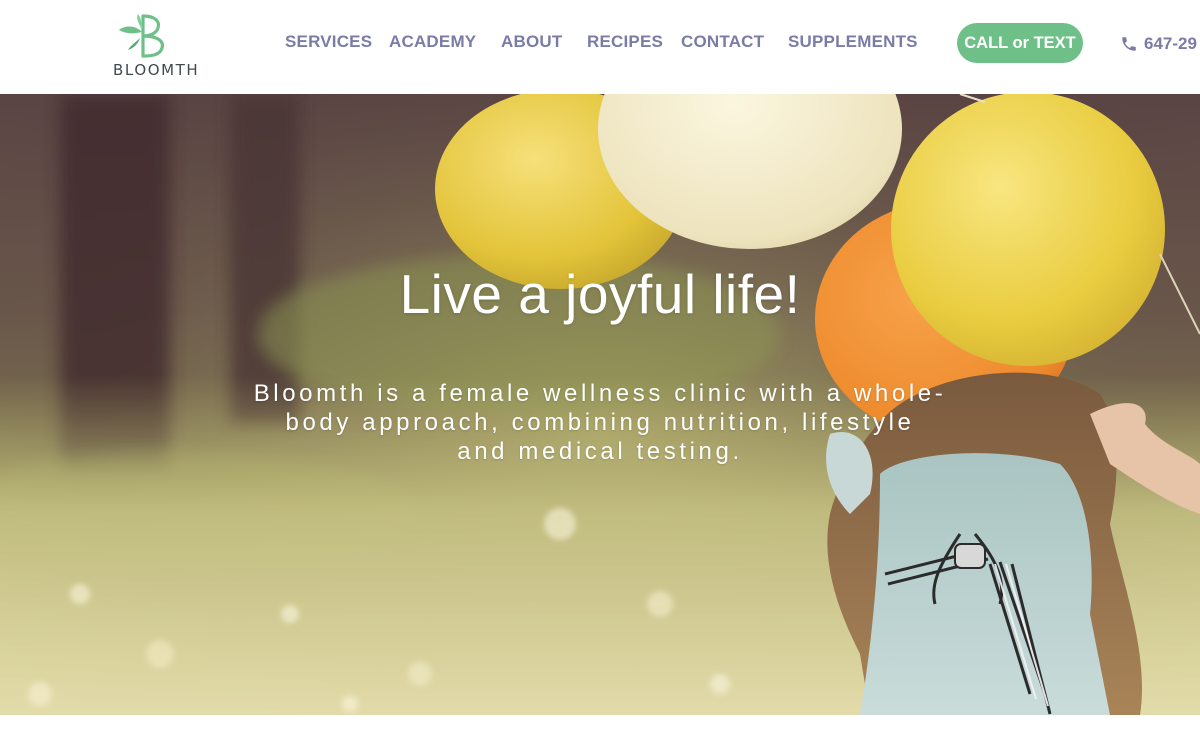 The width and height of the screenshot is (1200, 750). What do you see at coordinates (432, 42) in the screenshot?
I see `nav-item-academy: ACADEMY` at bounding box center [432, 42].